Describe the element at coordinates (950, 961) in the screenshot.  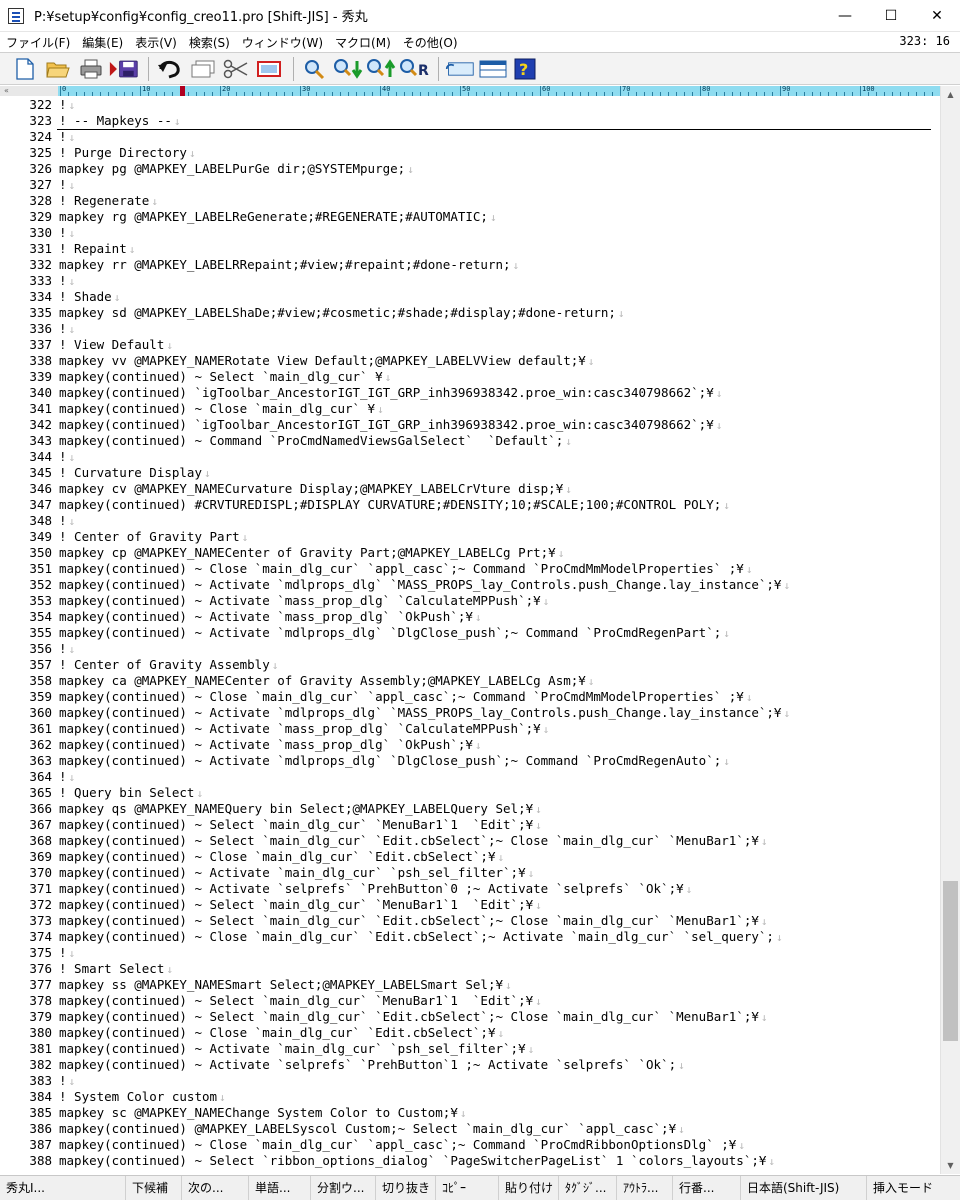
I see `scrollbar-thumb` at that location.